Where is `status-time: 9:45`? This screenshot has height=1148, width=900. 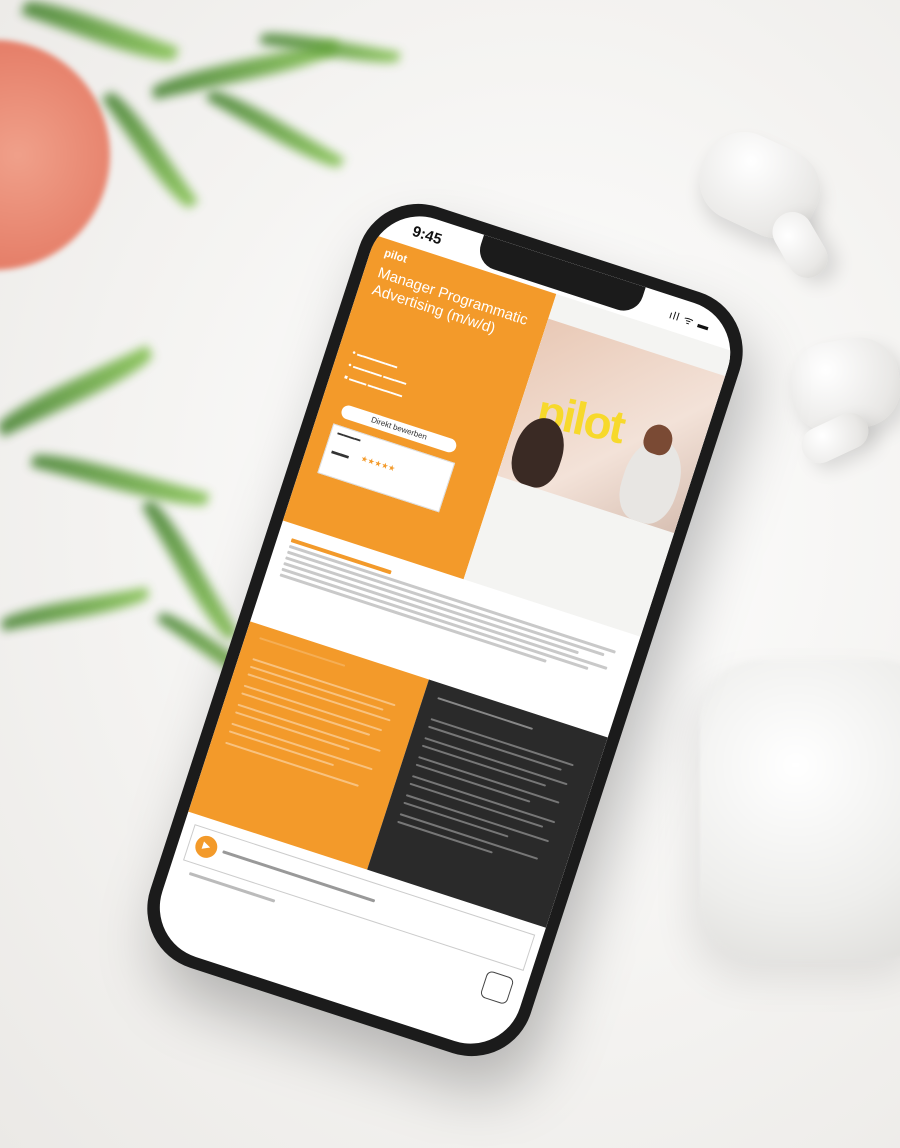
status-time: 9:45 is located at coordinates (427, 235).